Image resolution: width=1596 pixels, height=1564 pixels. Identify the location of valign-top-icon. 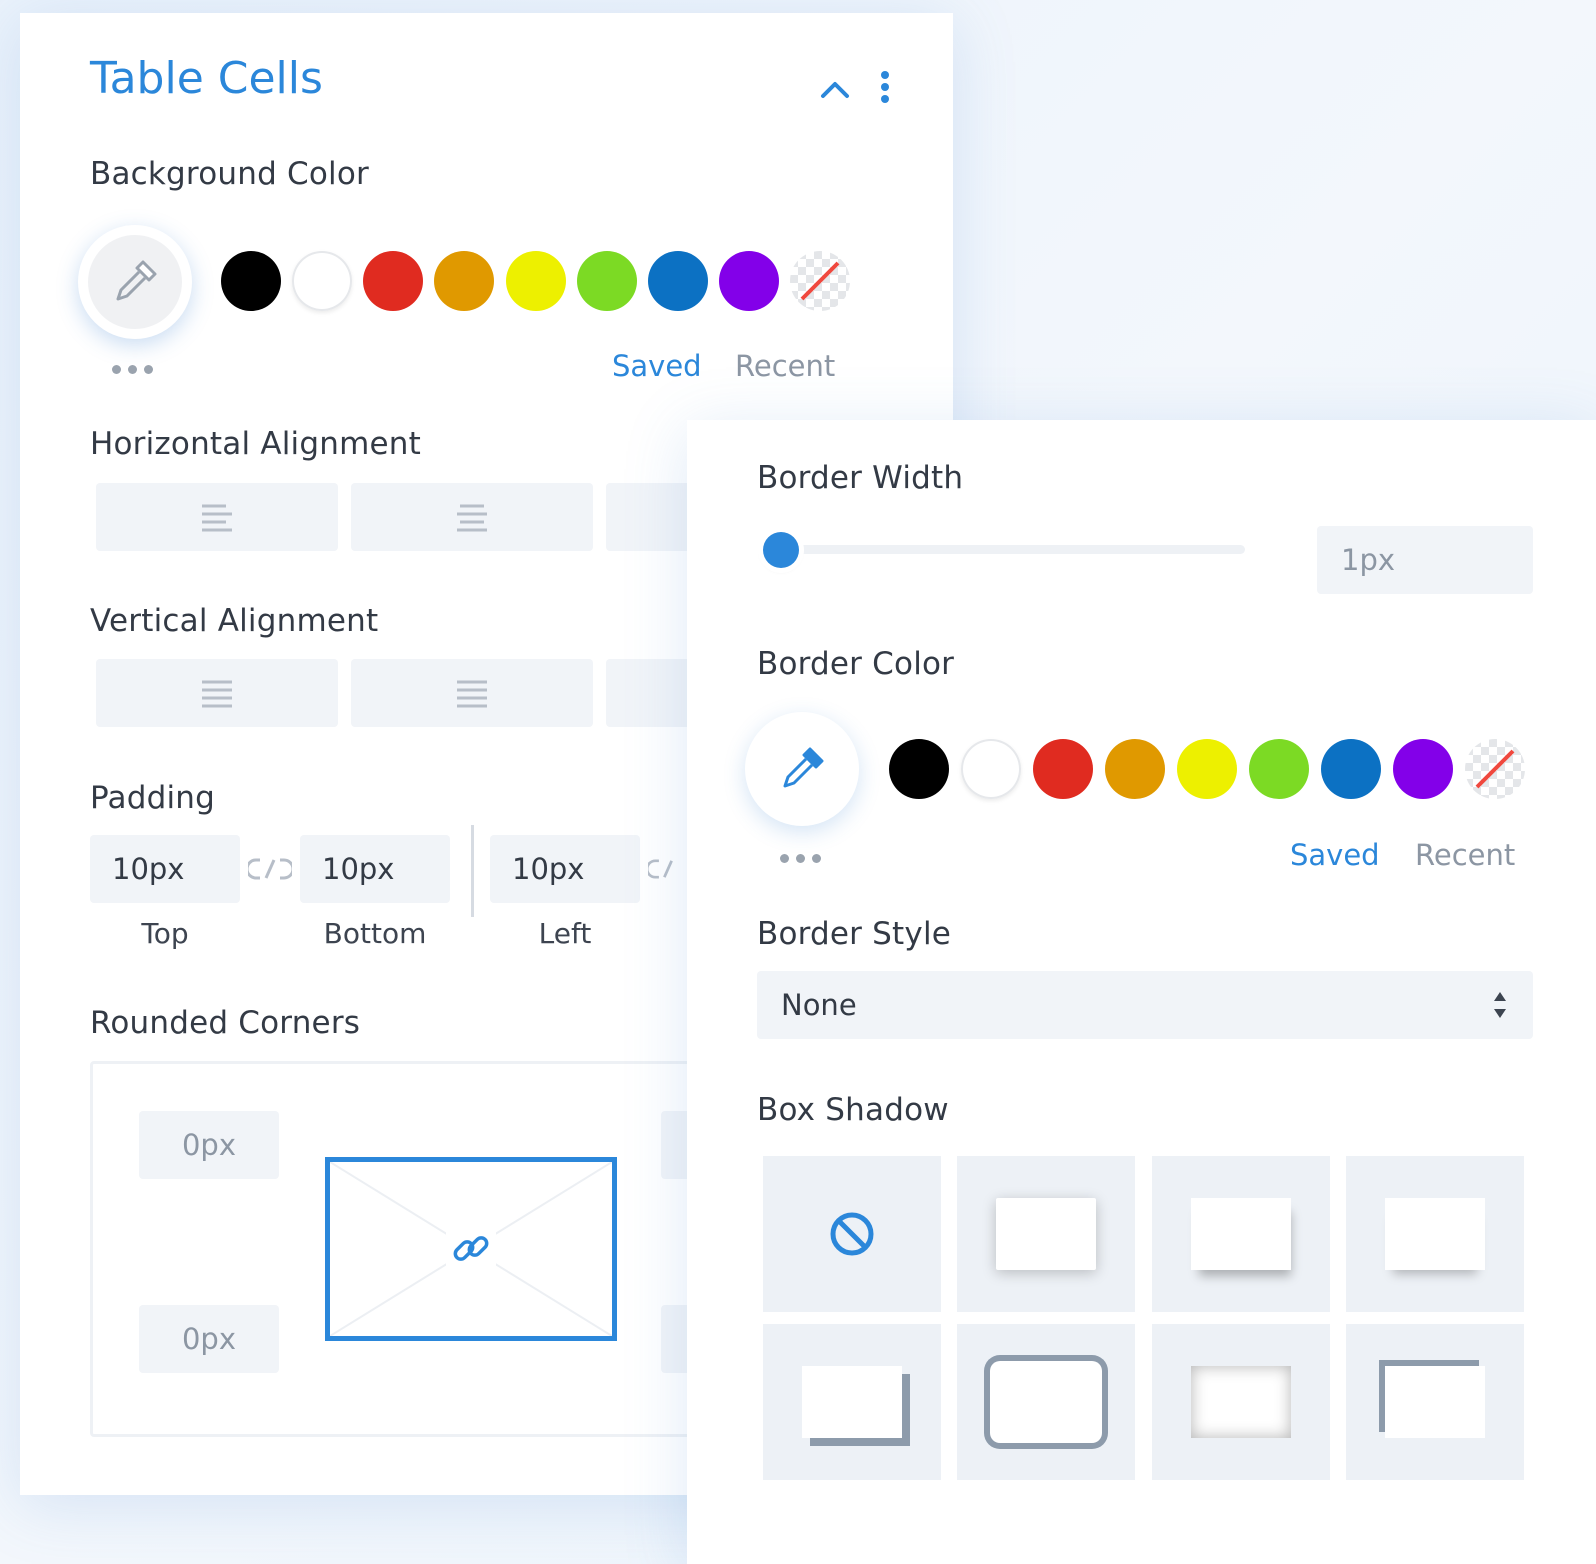
(217, 694).